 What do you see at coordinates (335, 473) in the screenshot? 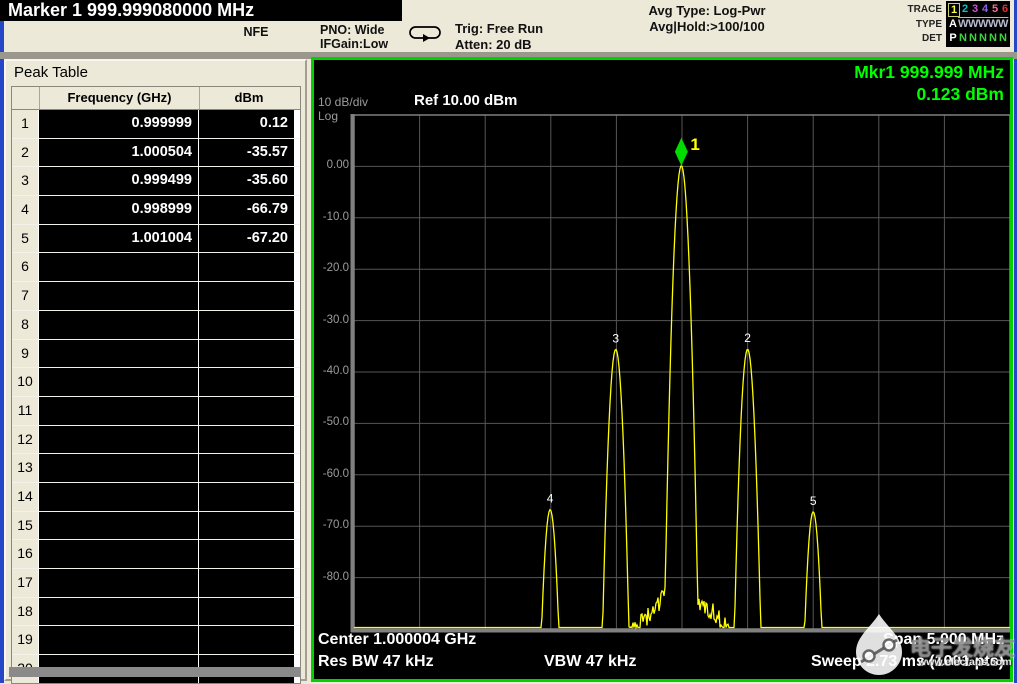
I see `amplitude-tick-label: -60.0` at bounding box center [335, 473].